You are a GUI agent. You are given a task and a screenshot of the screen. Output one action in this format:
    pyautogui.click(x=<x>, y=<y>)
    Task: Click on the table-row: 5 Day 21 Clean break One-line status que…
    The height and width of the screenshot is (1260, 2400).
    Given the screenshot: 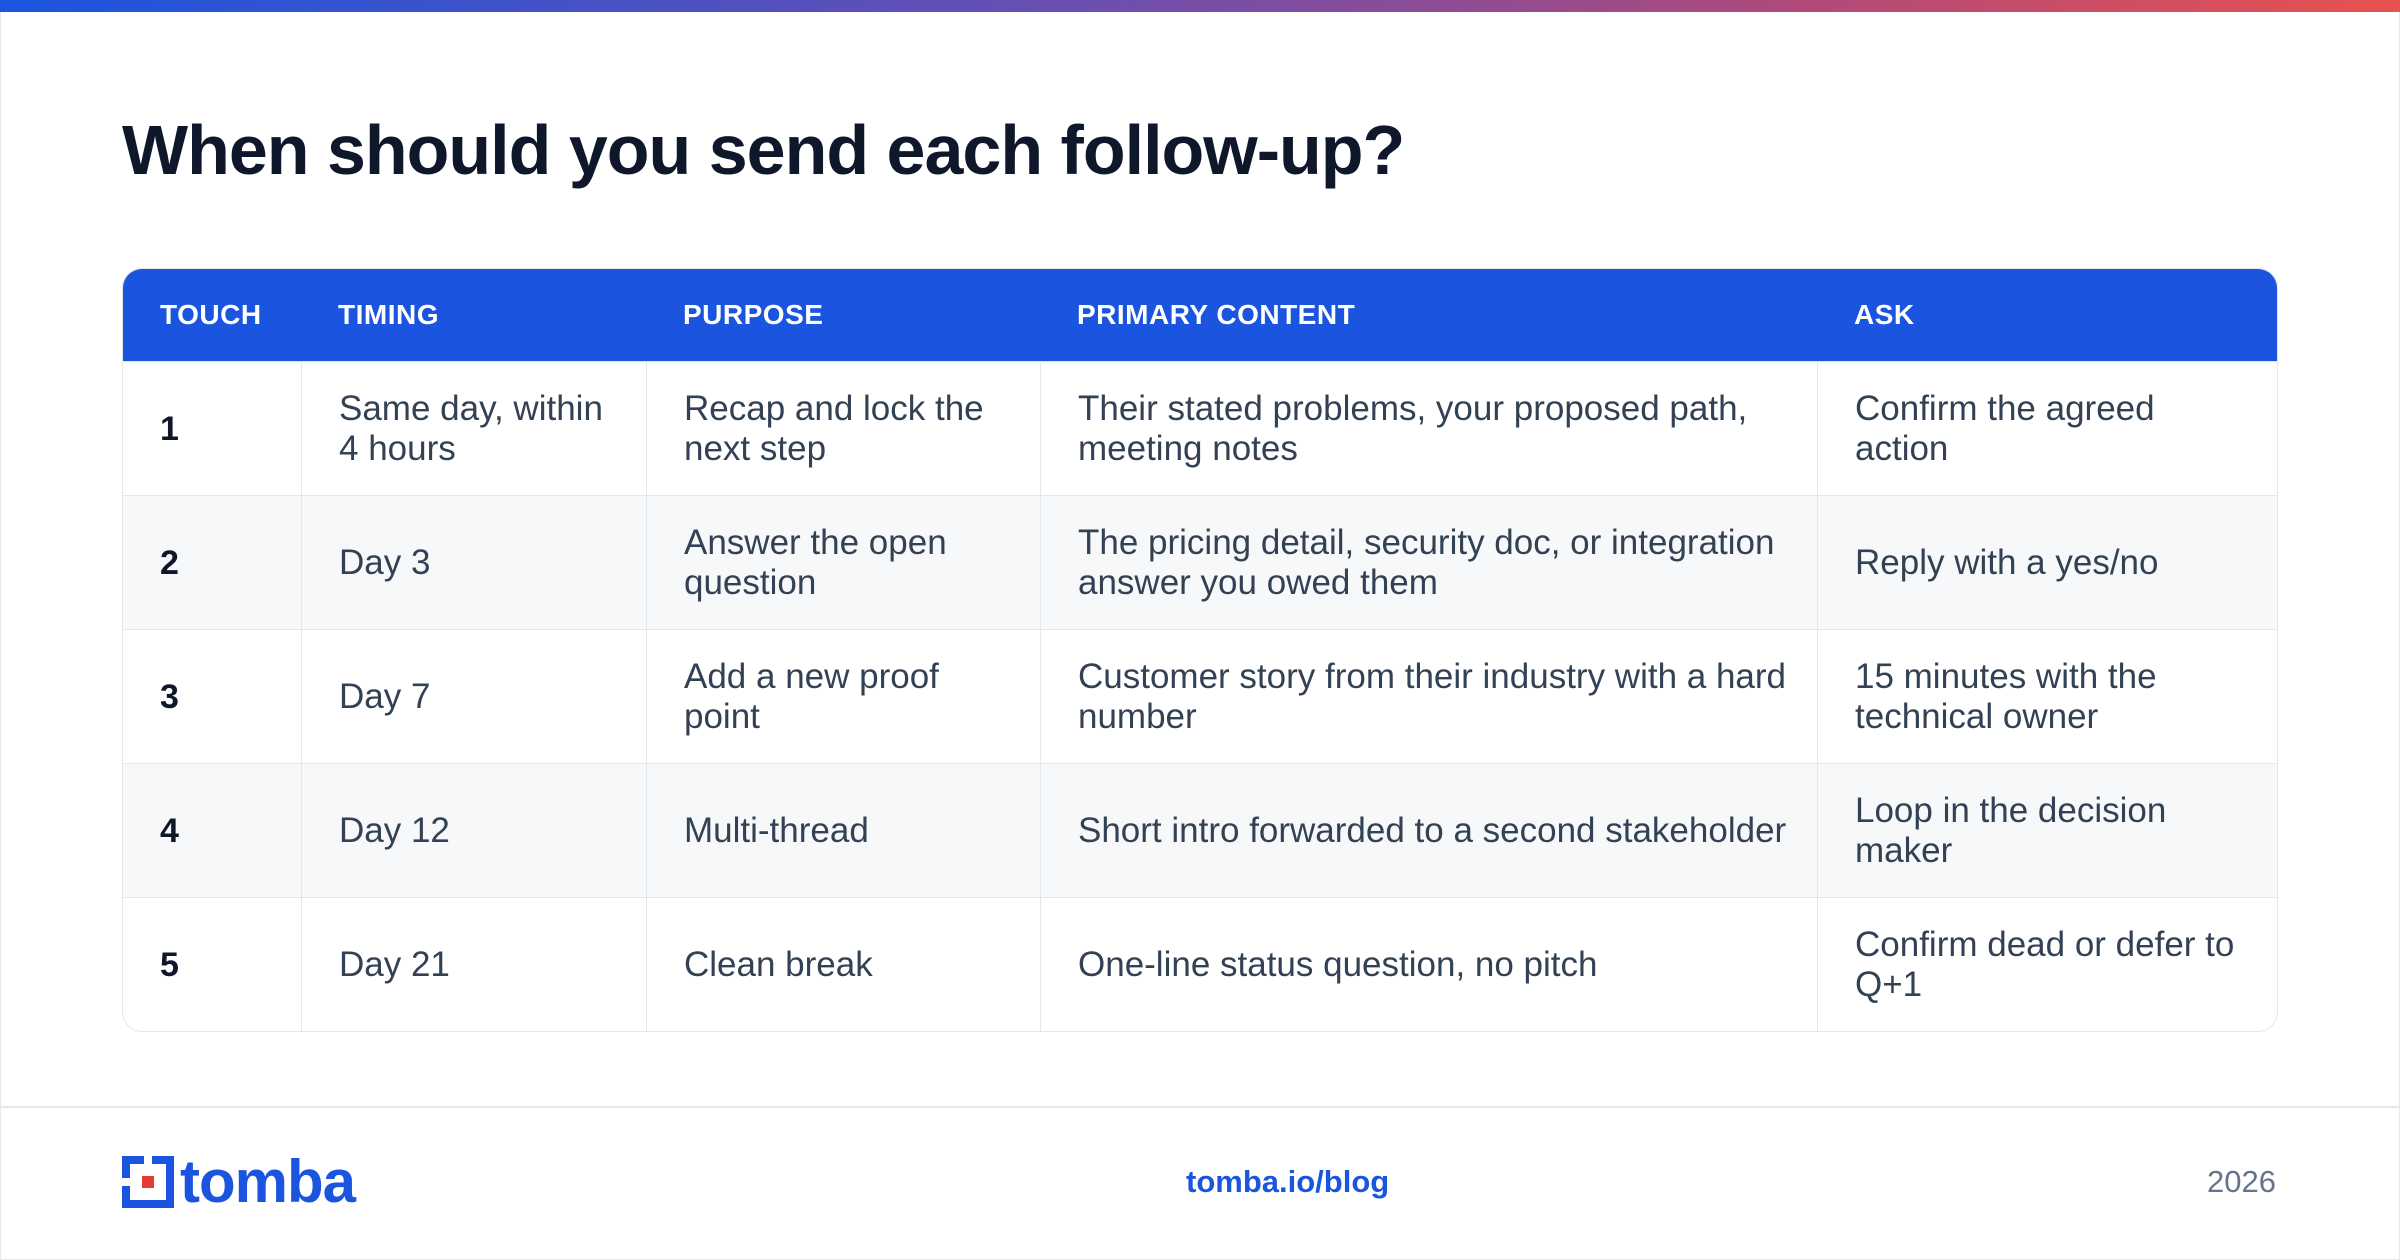 What is the action you would take?
    pyautogui.click(x=1200, y=964)
    